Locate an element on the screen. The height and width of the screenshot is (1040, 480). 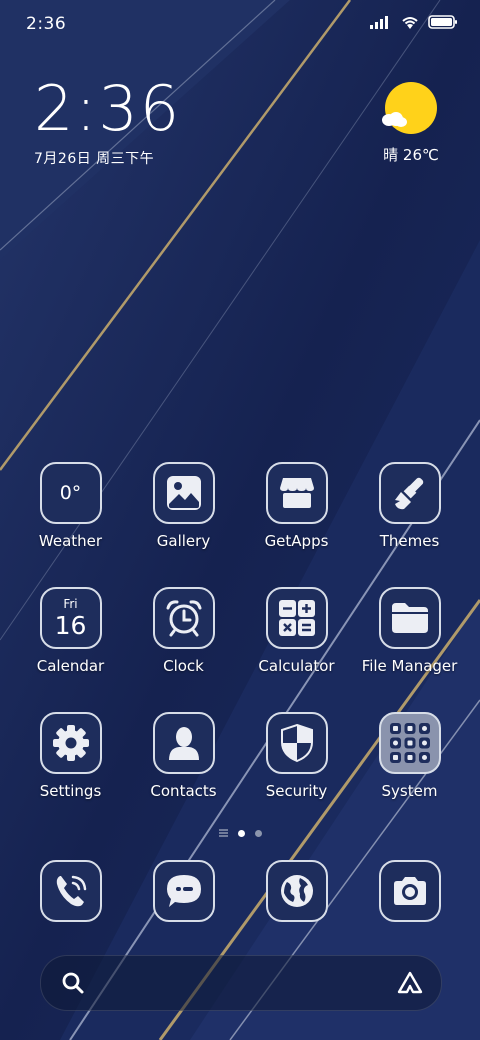
app-label: Weather is located at coordinates (70, 541).